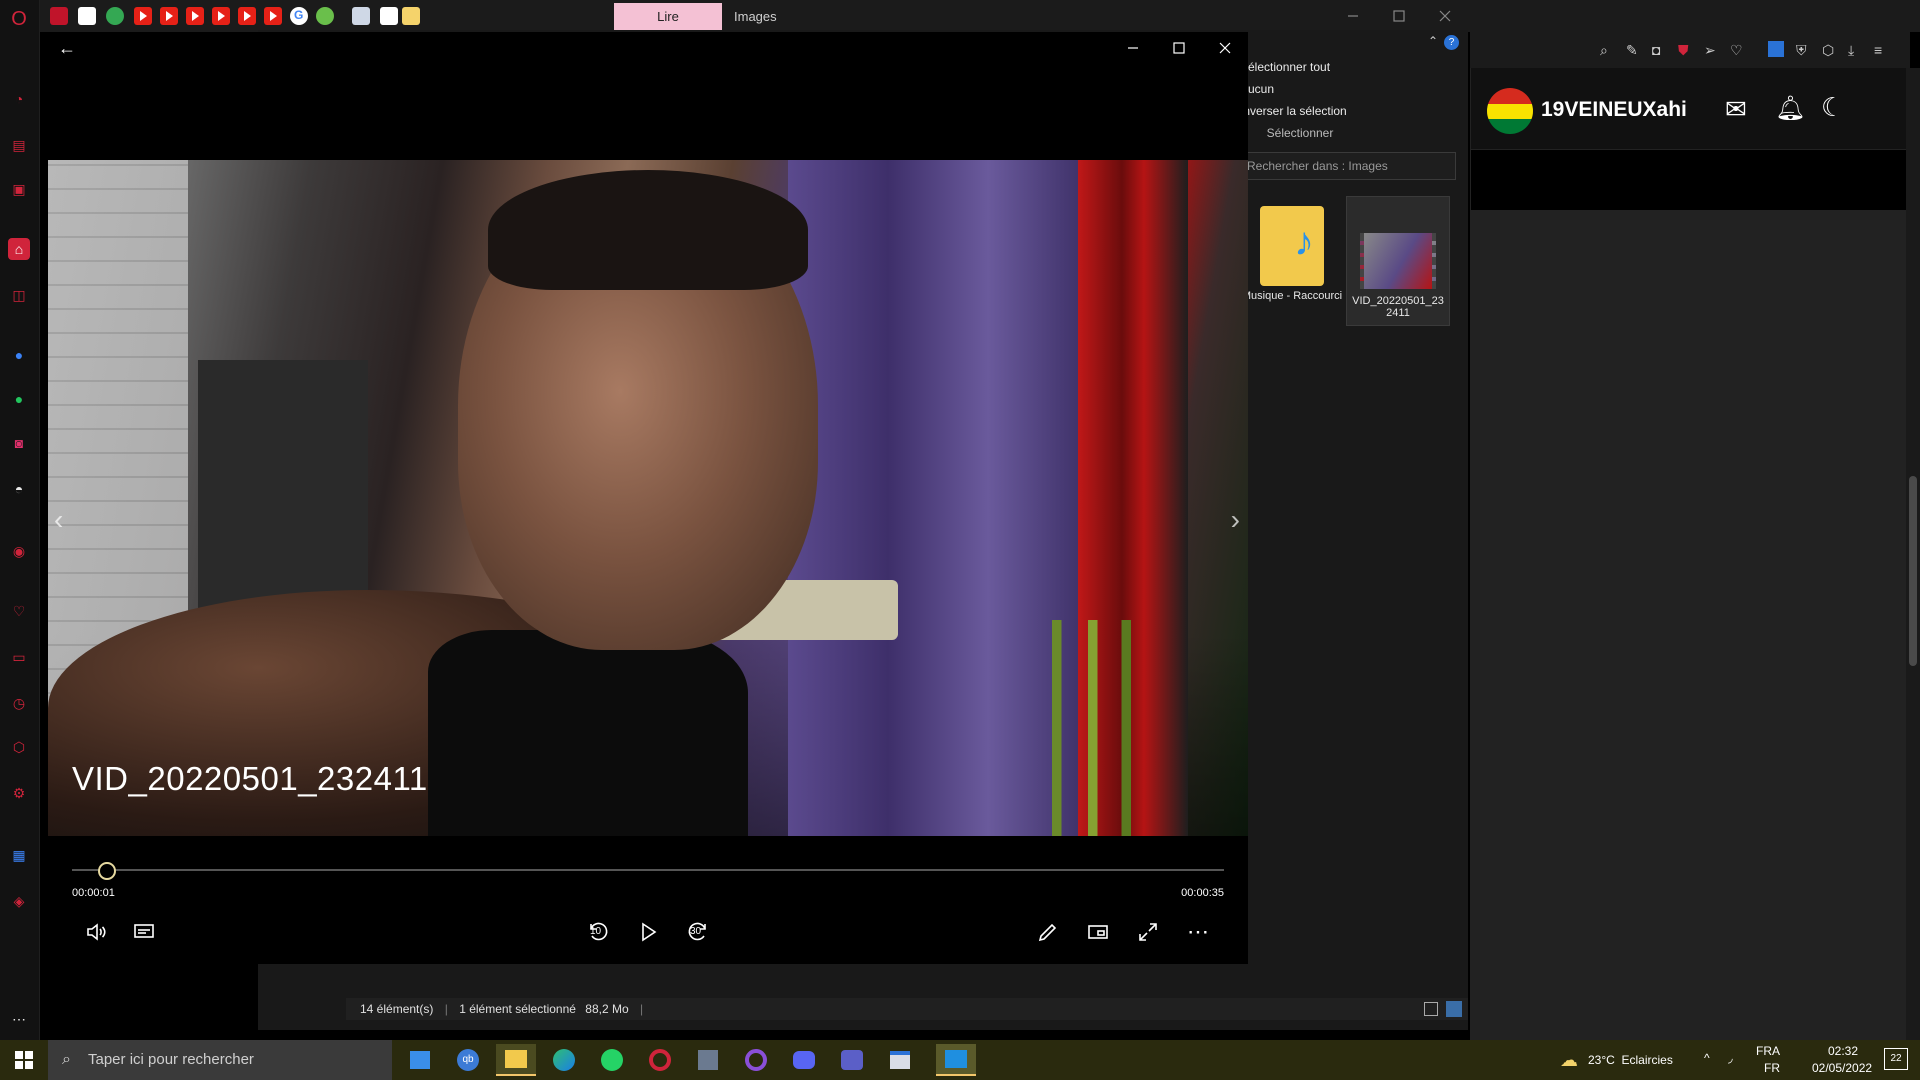 The width and height of the screenshot is (1920, 1080). I want to click on mail-icon: ✉, so click(1736, 109).